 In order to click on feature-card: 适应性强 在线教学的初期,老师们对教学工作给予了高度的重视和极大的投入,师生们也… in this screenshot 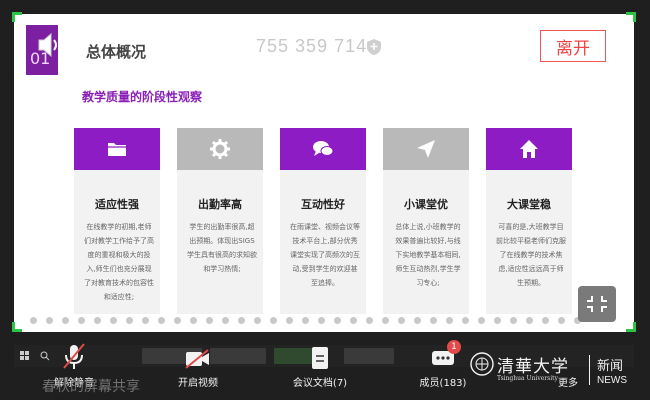, I will do `click(117, 221)`.